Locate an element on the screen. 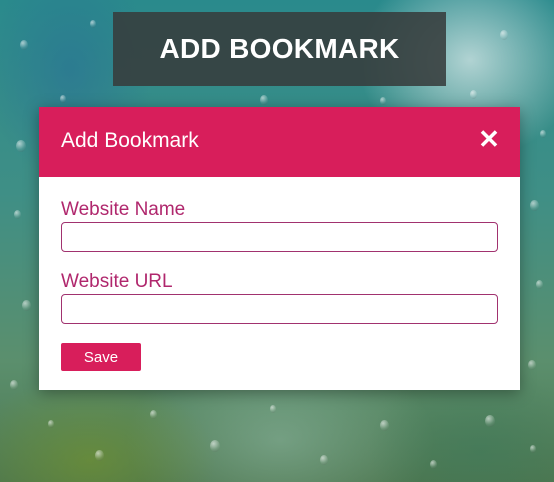 This screenshot has height=482, width=554. website-name-input is located at coordinates (279, 237).